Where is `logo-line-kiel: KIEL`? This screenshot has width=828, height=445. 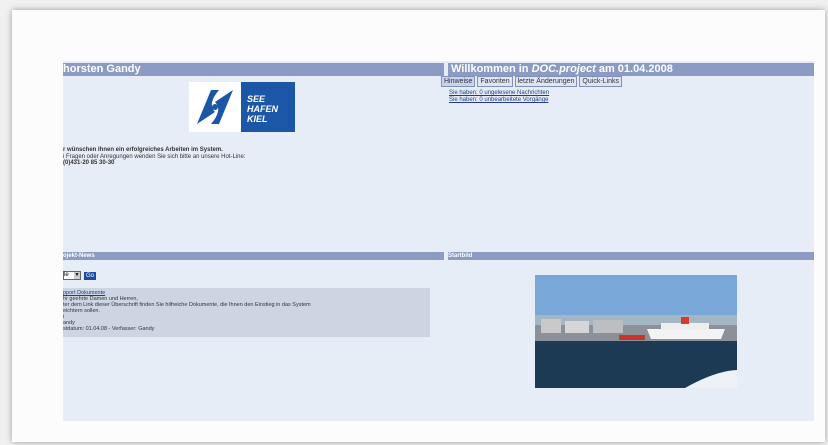
logo-line-kiel: KIEL is located at coordinates (257, 119).